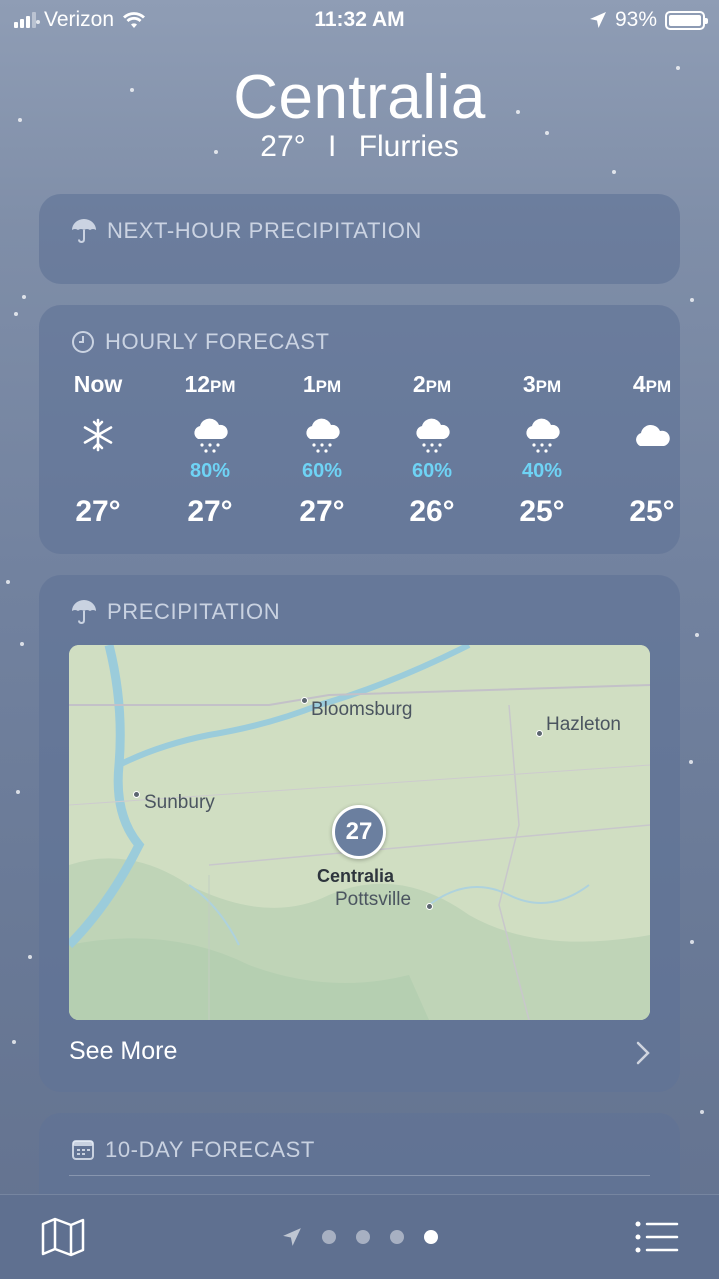 The height and width of the screenshot is (1279, 719). What do you see at coordinates (210, 471) in the screenshot?
I see `precip-chance: 80%` at bounding box center [210, 471].